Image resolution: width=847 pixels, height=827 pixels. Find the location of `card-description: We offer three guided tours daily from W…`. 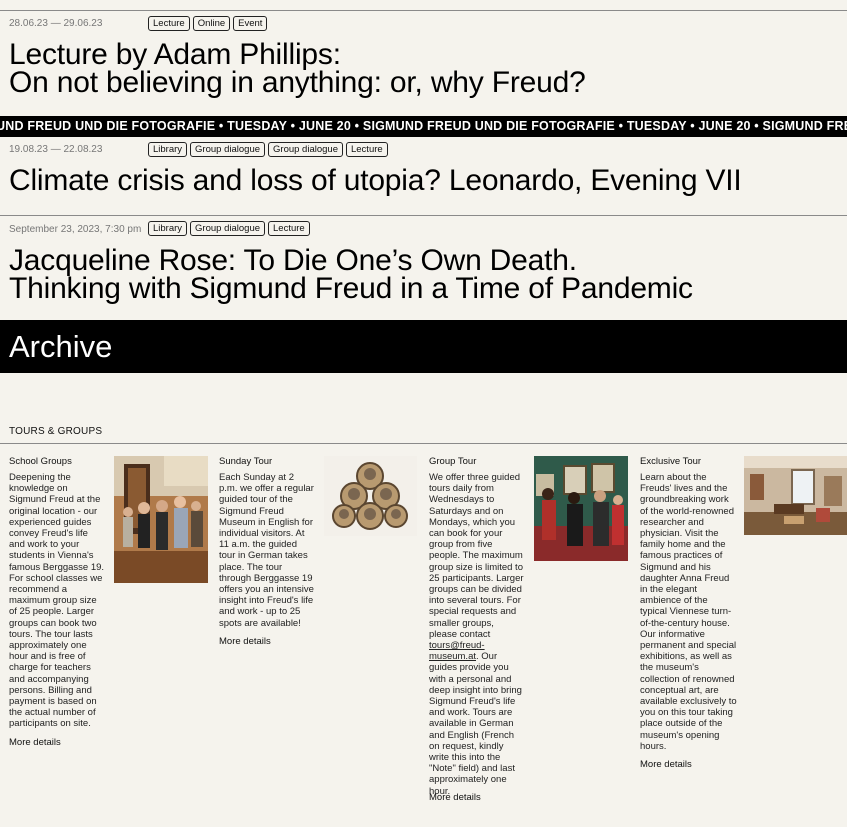

card-description: We offer three guided tours daily from W… is located at coordinates (476, 634).